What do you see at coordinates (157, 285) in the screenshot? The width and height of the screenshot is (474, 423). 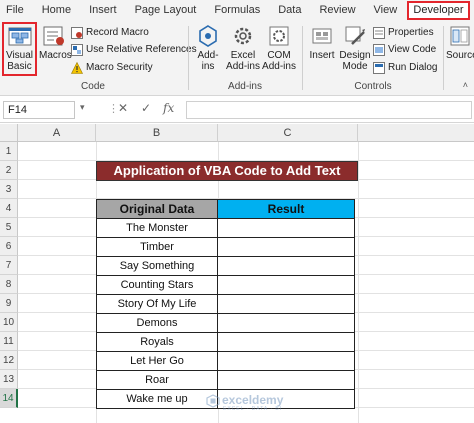 I see `original-data-cell: Counting Stars` at bounding box center [157, 285].